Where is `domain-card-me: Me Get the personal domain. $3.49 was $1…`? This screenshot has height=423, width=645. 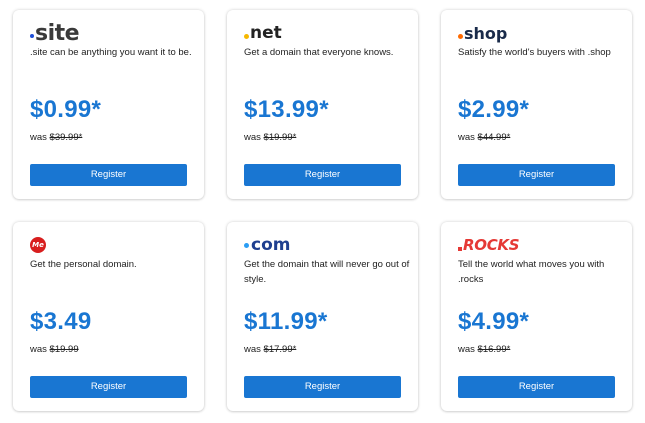
domain-card-me: Me Get the personal domain. $3.49 was $1… is located at coordinates (108, 316).